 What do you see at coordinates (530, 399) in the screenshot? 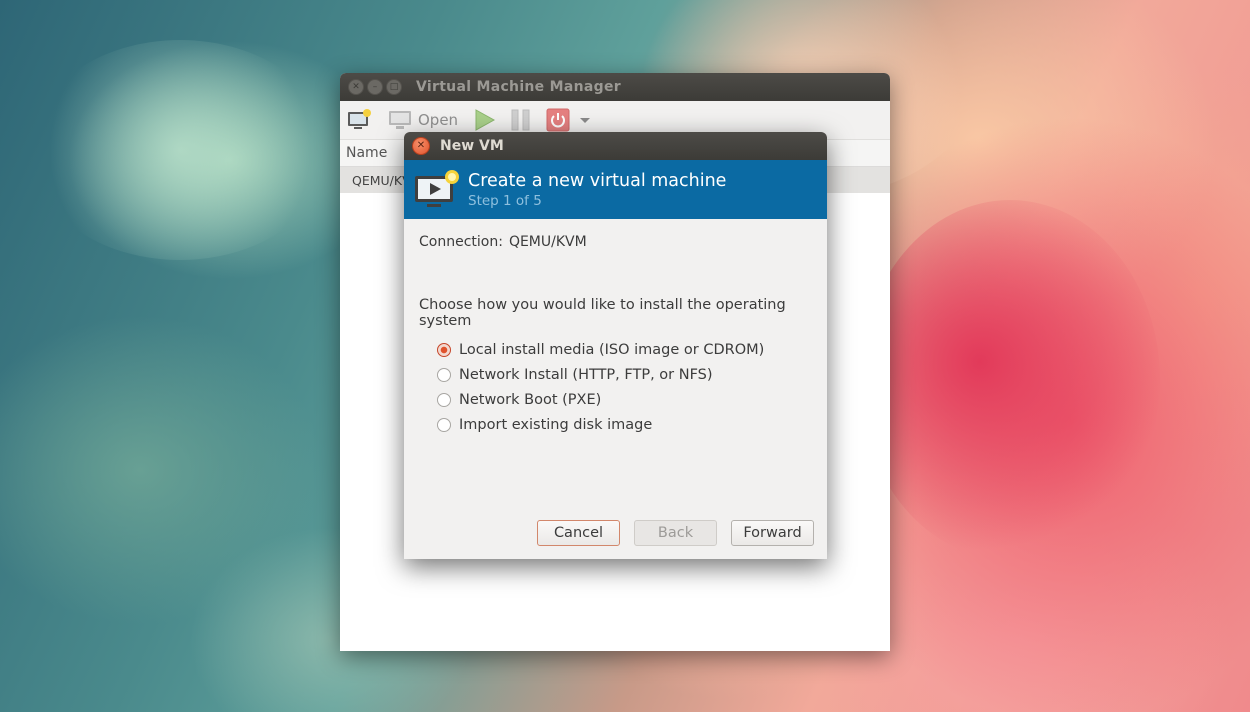
I see `option-label: Network Boot (PXE)` at bounding box center [530, 399].